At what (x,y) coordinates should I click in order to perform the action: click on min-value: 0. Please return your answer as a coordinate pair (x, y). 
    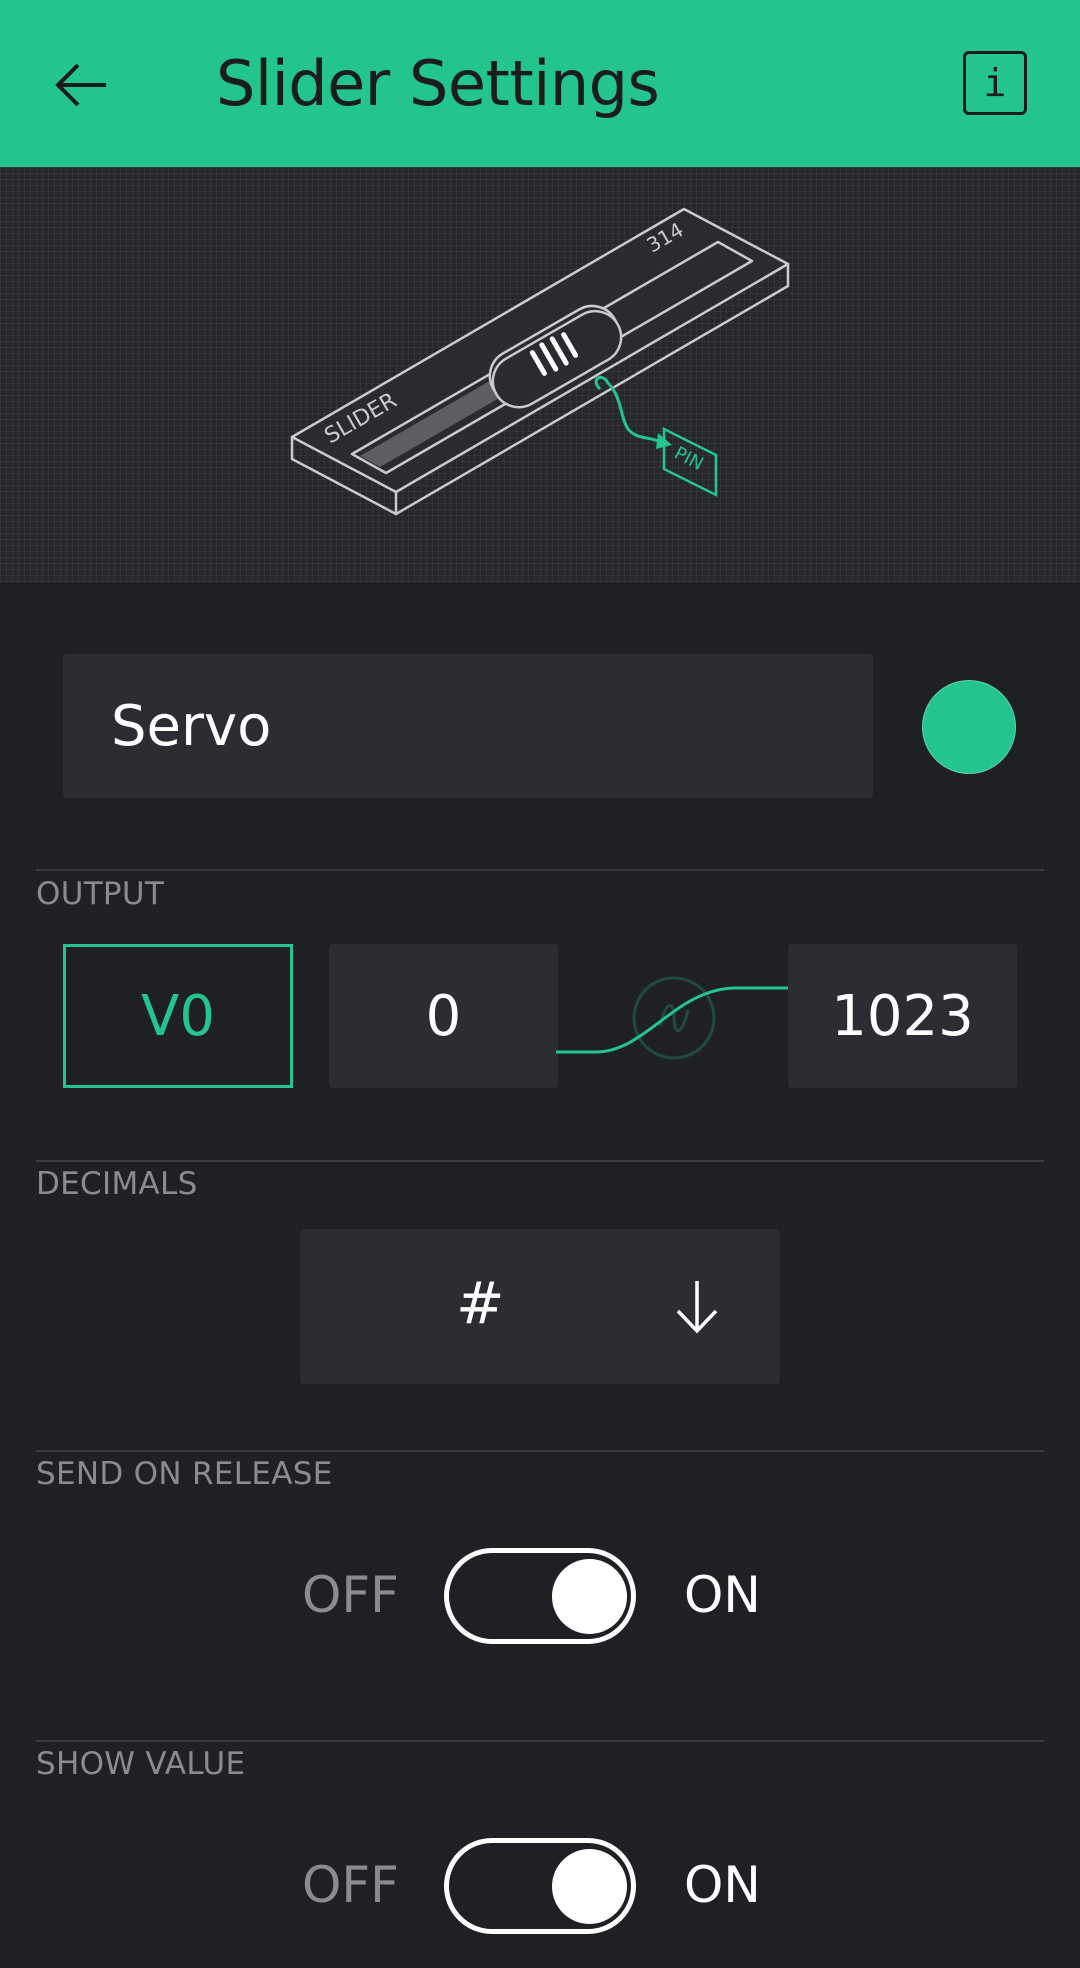
    Looking at the image, I should click on (443, 1016).